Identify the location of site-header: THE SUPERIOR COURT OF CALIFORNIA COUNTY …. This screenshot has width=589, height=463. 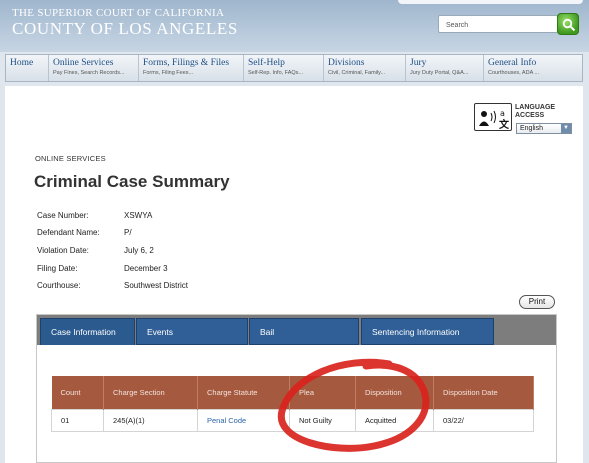
(294, 26).